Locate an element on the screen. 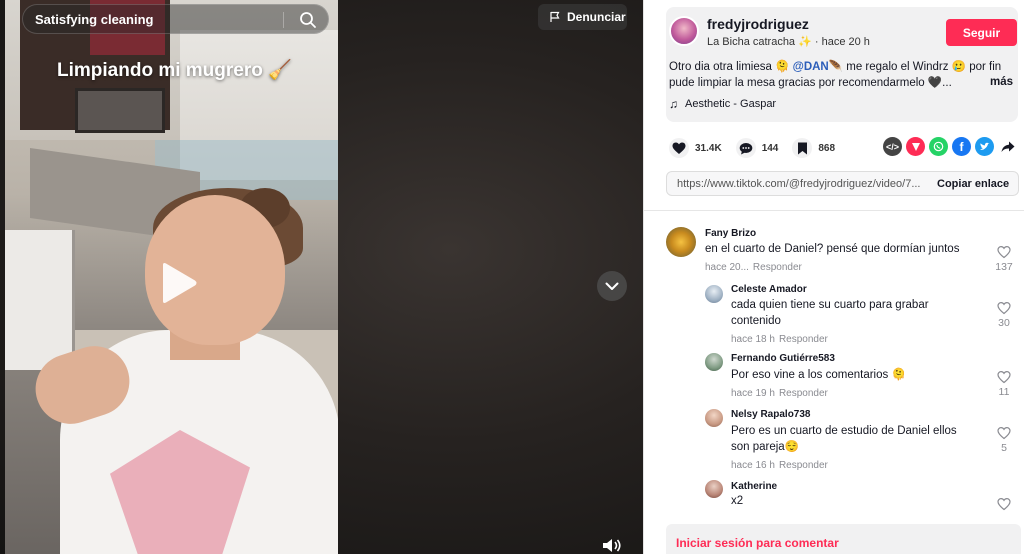 Image resolution: width=1024 pixels, height=554 pixels. comment-like-count: 5 is located at coordinates (1004, 448).